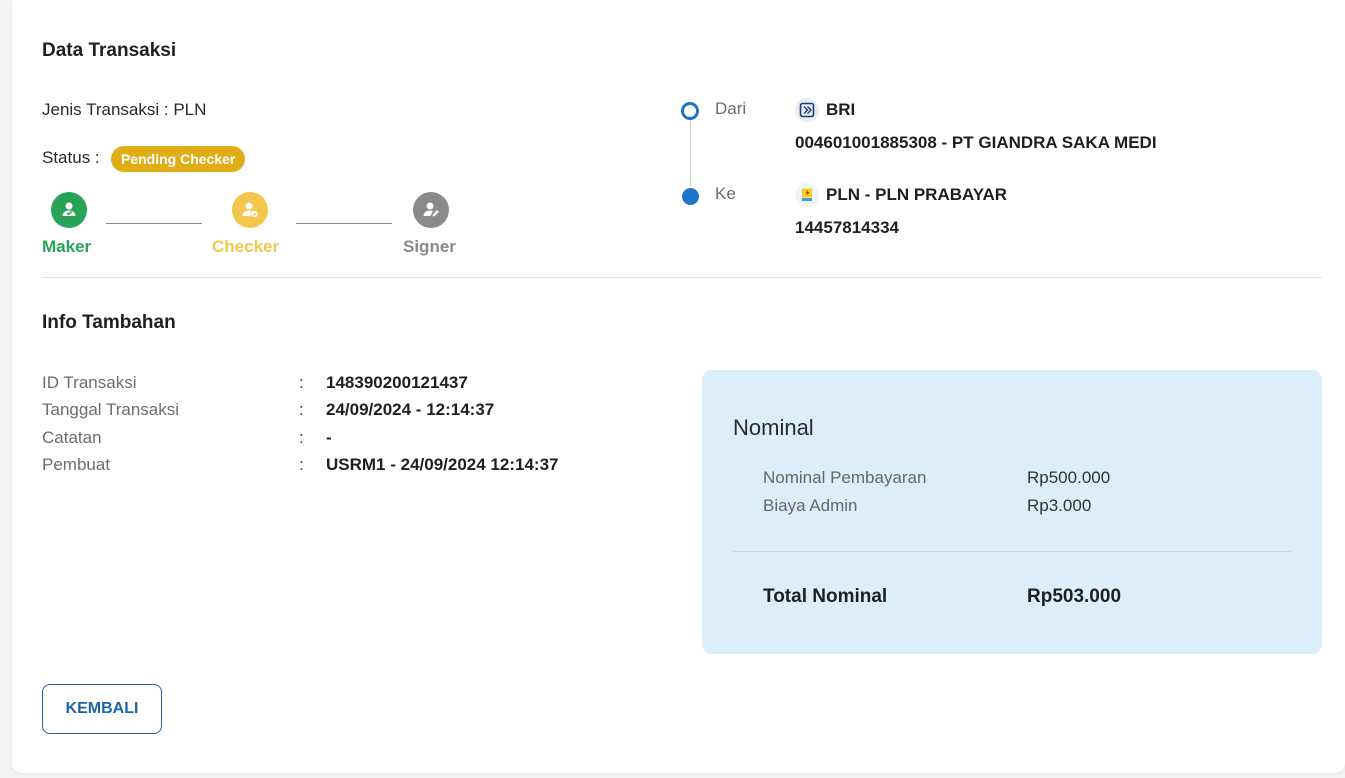  I want to click on user-clock-icon, so click(250, 210).